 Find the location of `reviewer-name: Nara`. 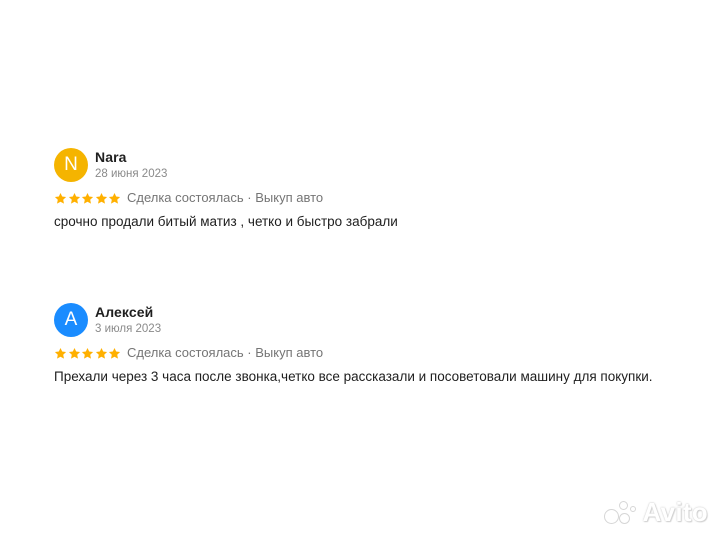

reviewer-name: Nara is located at coordinates (131, 157).